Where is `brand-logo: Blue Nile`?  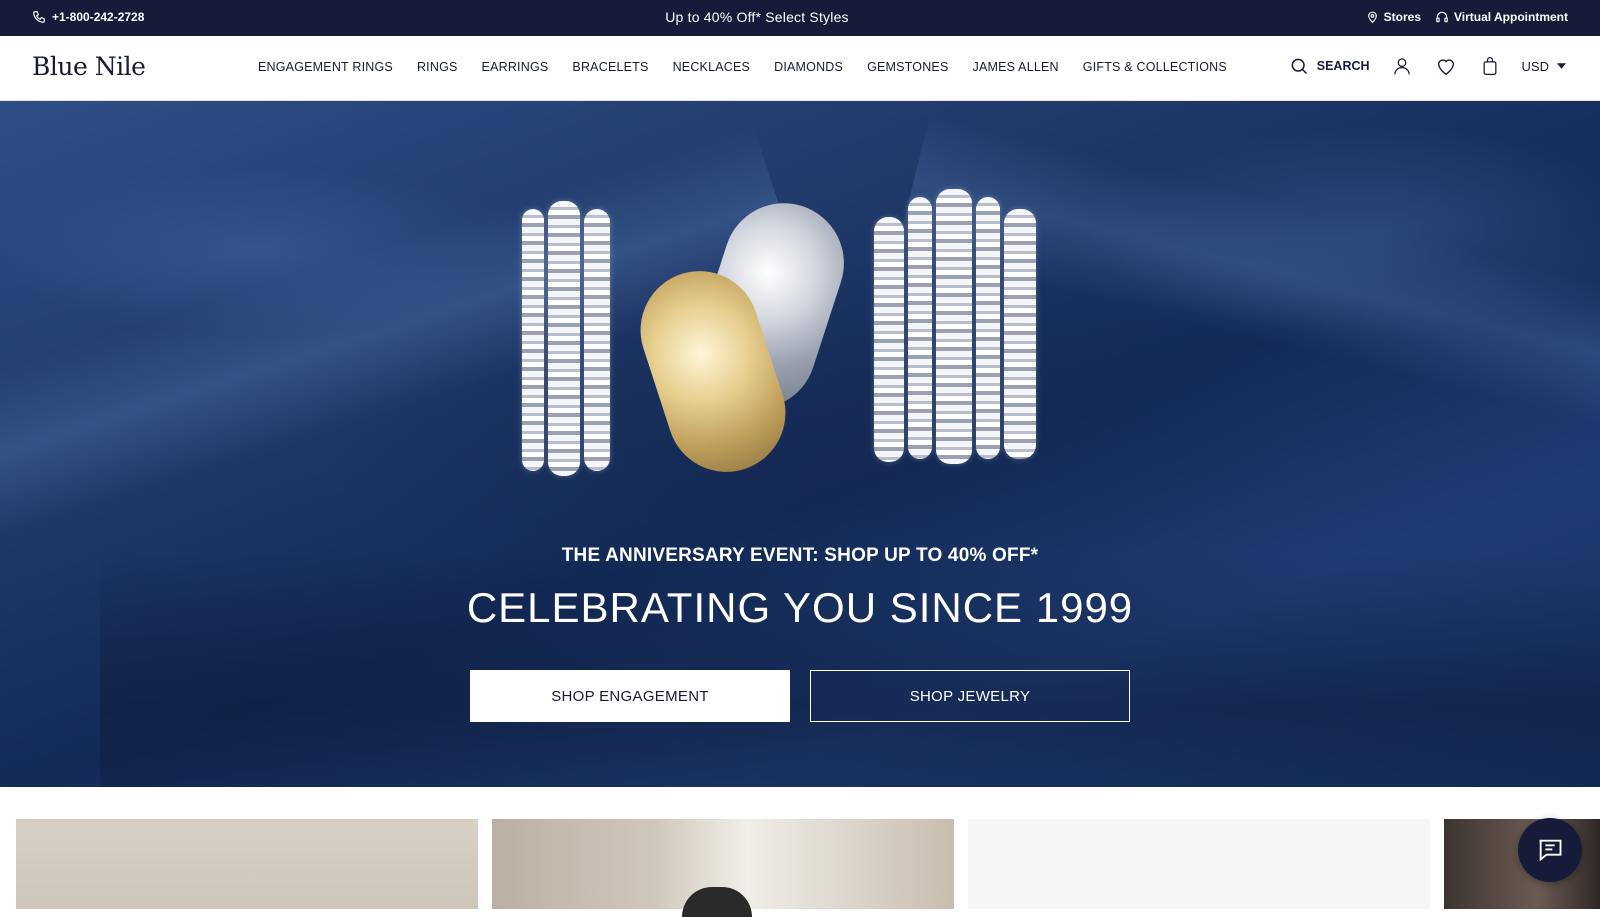 brand-logo: Blue Nile is located at coordinates (89, 66).